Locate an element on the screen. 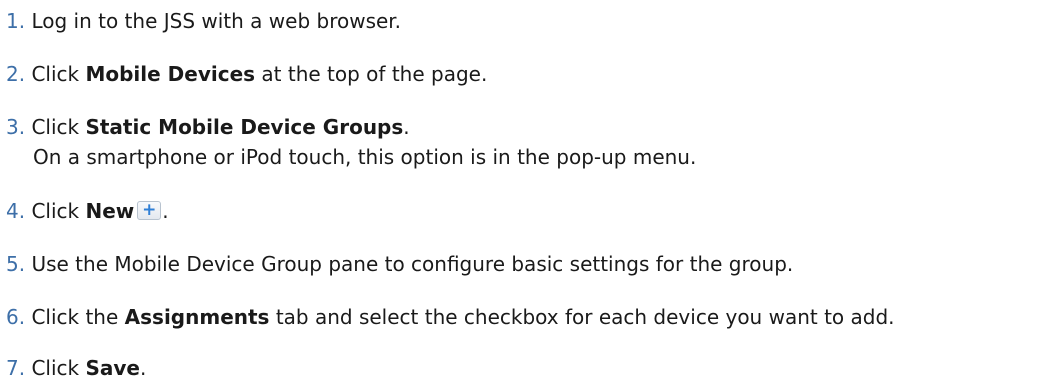 The width and height of the screenshot is (1058, 392). step-number: 5. is located at coordinates (16, 264).